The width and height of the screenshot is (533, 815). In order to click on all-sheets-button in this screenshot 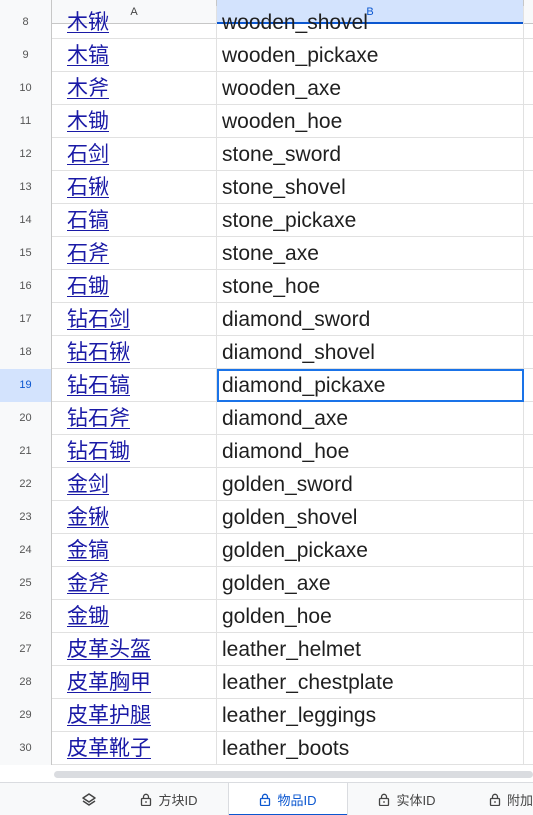, I will do `click(89, 799)`.